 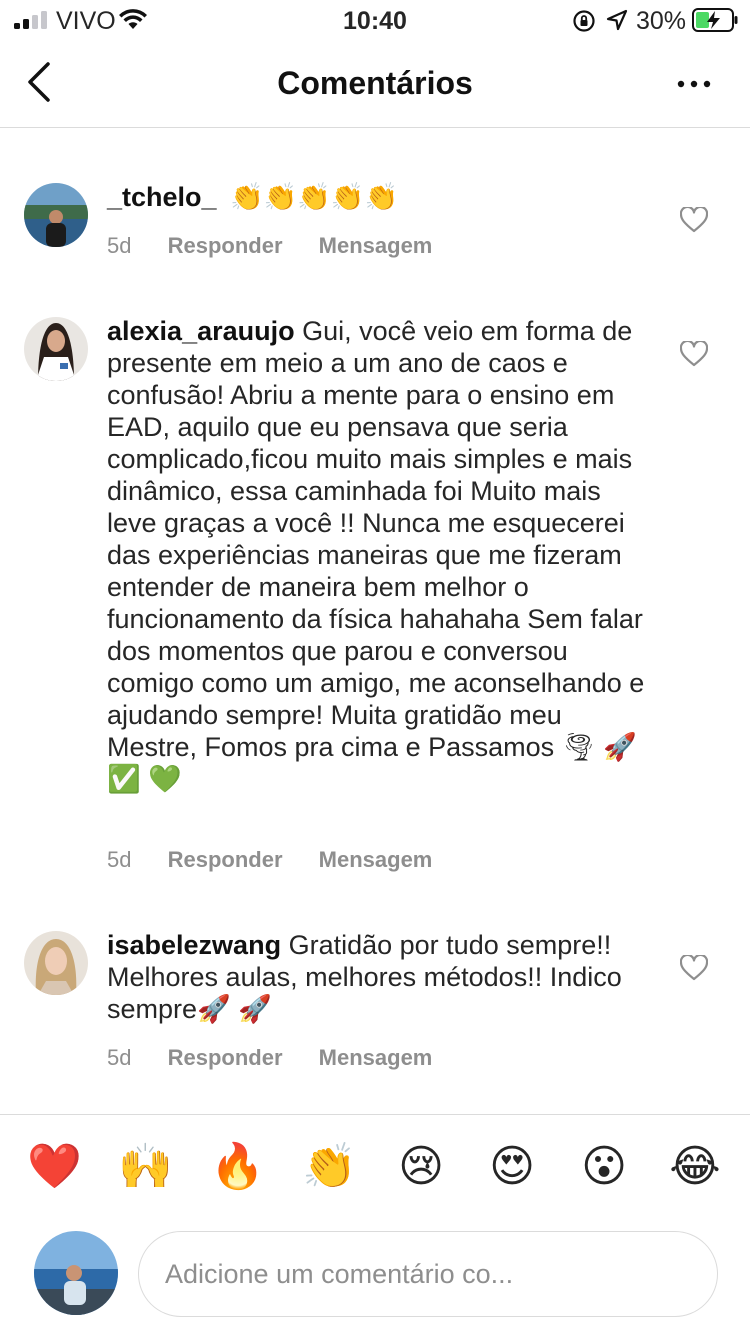 What do you see at coordinates (314, 197) in the screenshot?
I see `comment-content: 👏👏👏👏👏` at bounding box center [314, 197].